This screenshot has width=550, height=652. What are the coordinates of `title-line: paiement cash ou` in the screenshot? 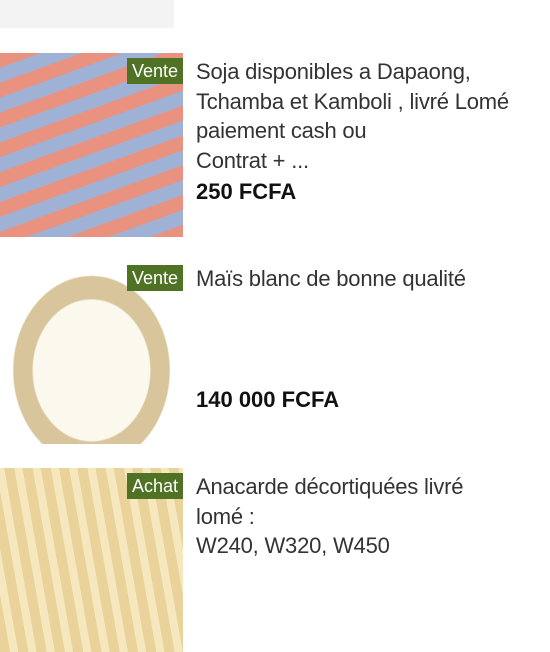 It's located at (281, 130).